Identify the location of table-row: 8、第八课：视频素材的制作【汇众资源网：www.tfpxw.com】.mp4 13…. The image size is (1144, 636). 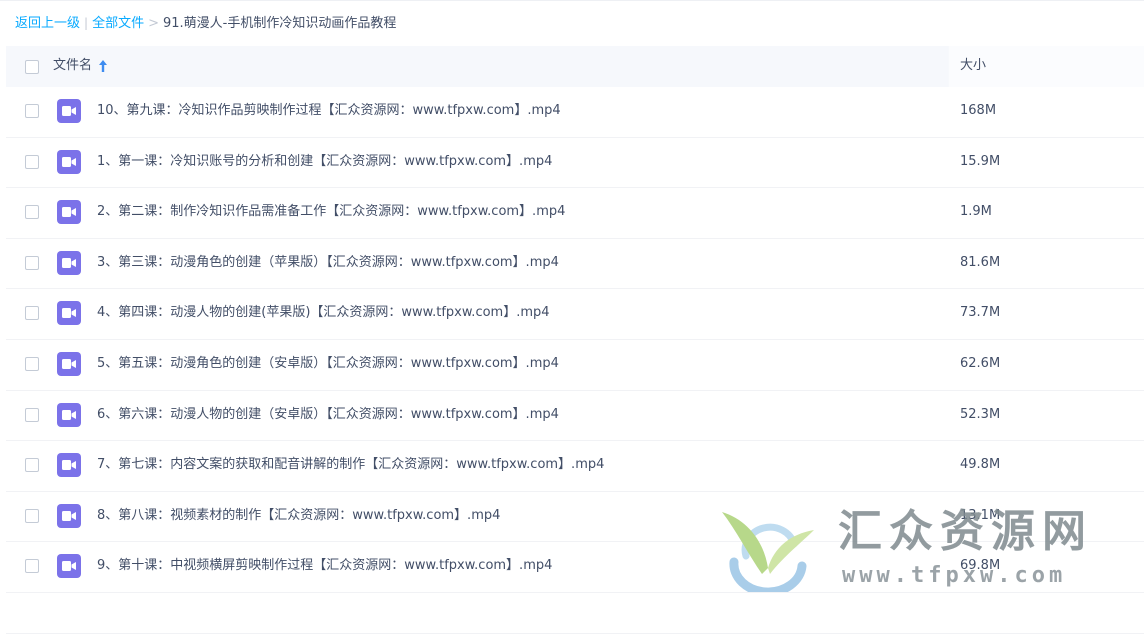
(575, 517).